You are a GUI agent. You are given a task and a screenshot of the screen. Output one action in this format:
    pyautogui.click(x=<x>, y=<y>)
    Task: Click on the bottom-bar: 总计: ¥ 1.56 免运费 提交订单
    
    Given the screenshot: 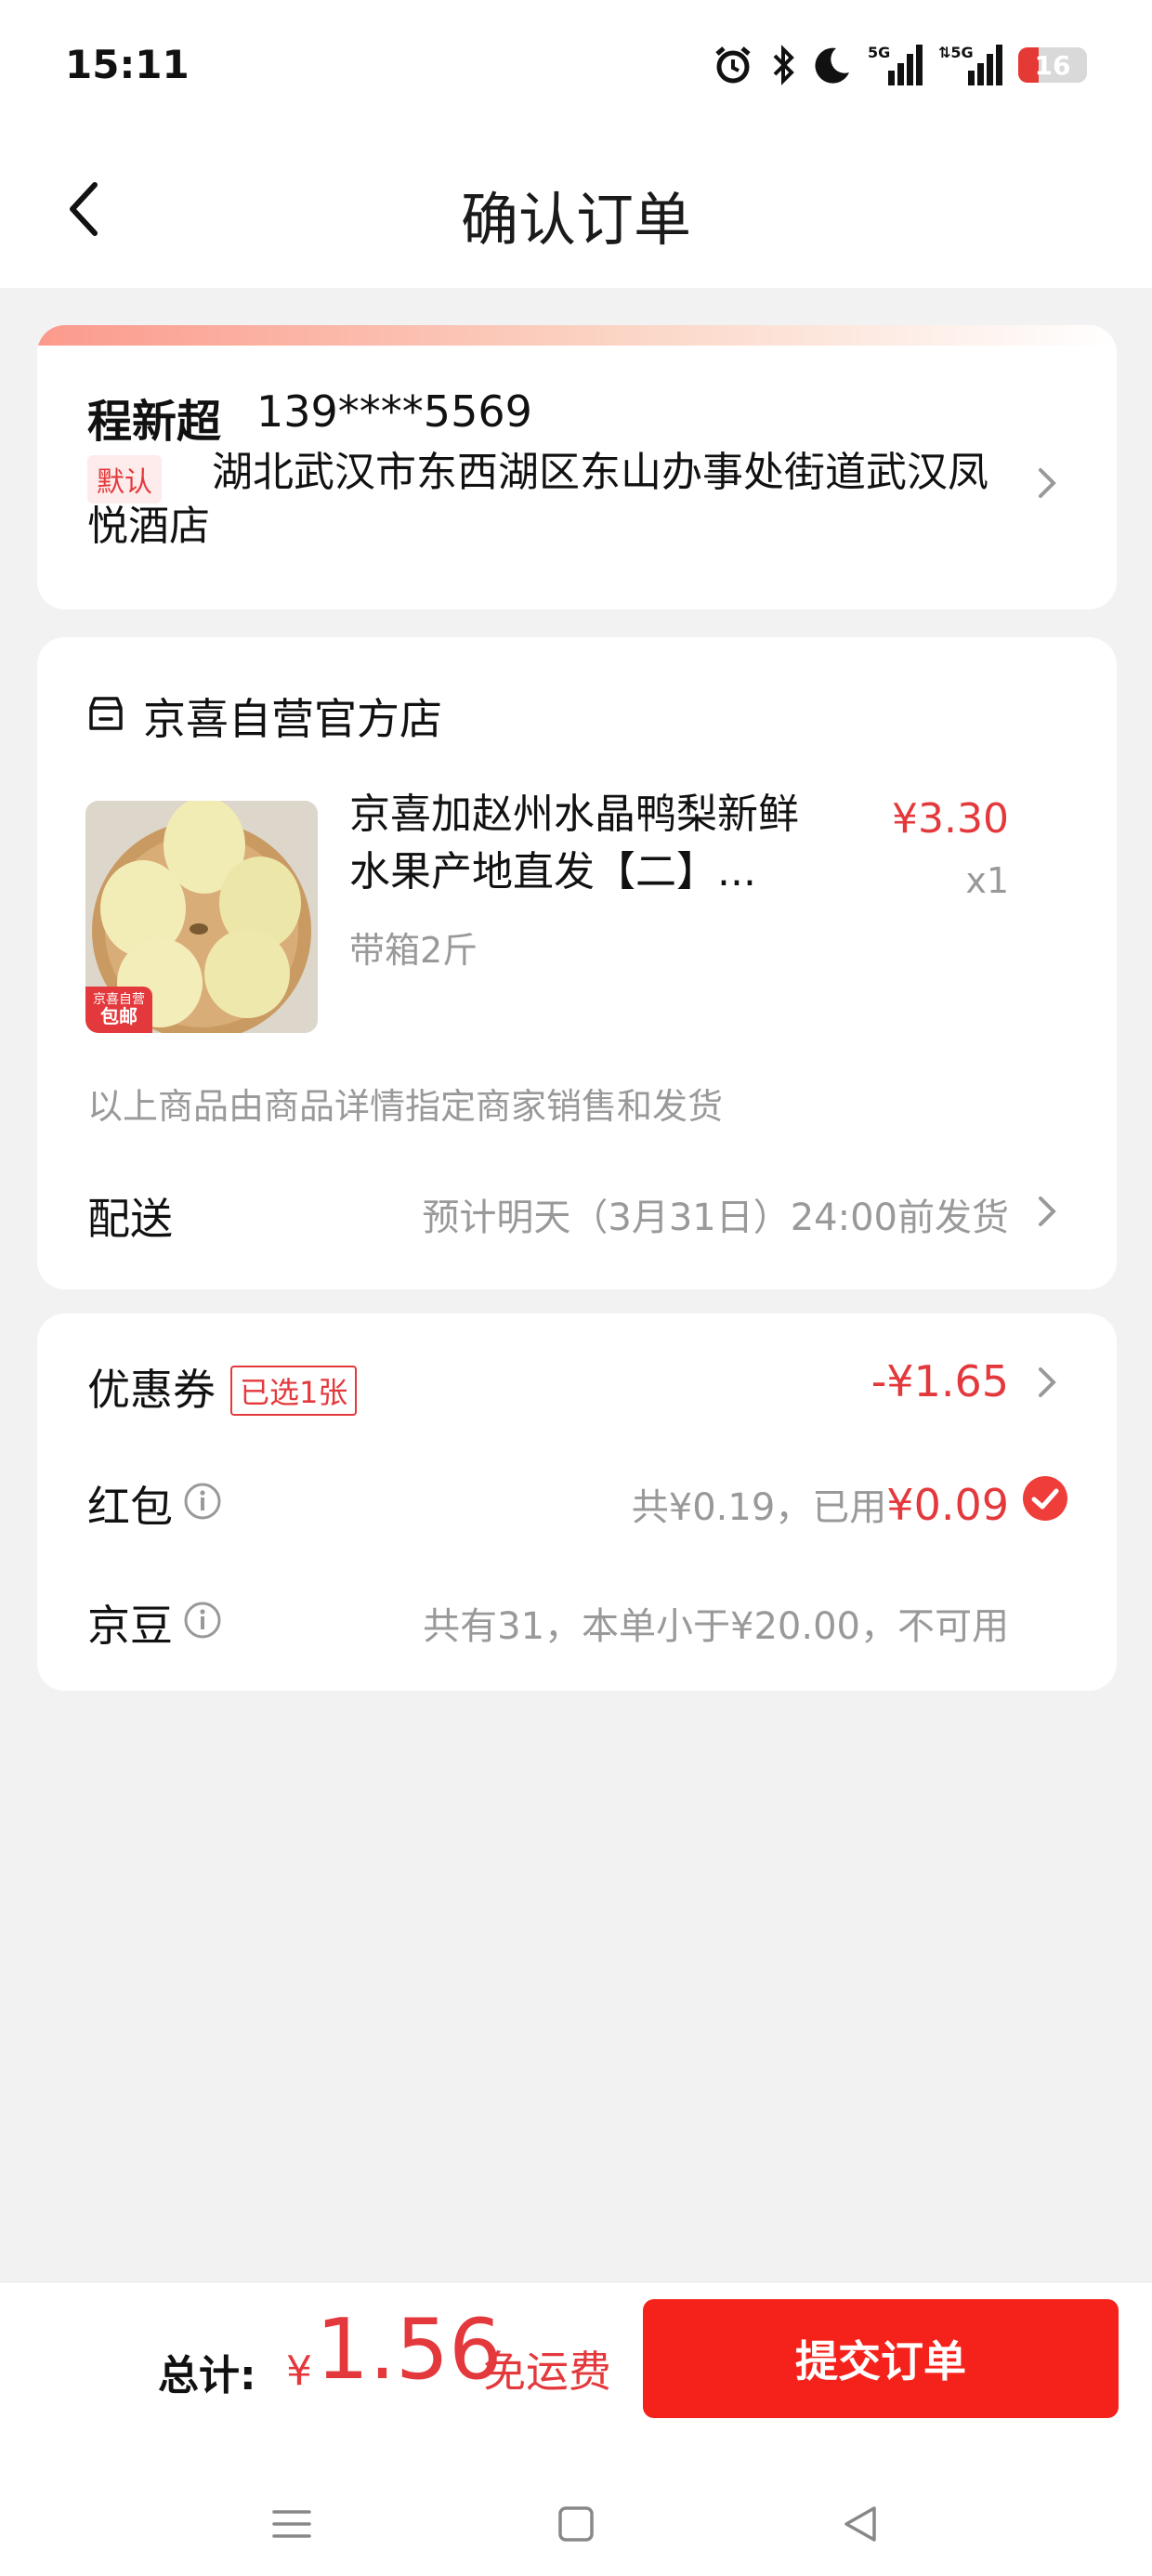 What is the action you would take?
    pyautogui.click(x=576, y=2429)
    